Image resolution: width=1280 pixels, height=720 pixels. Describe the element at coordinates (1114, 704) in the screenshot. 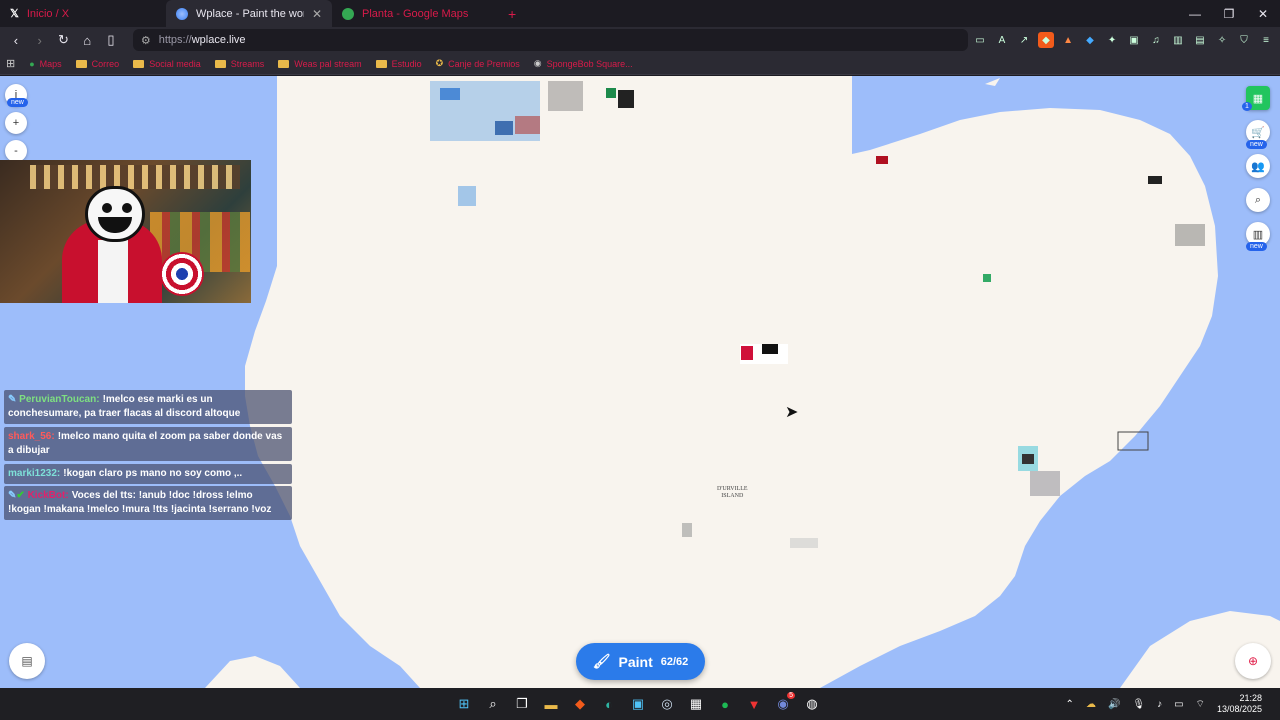

I see `volume-icon: 🔊` at that location.